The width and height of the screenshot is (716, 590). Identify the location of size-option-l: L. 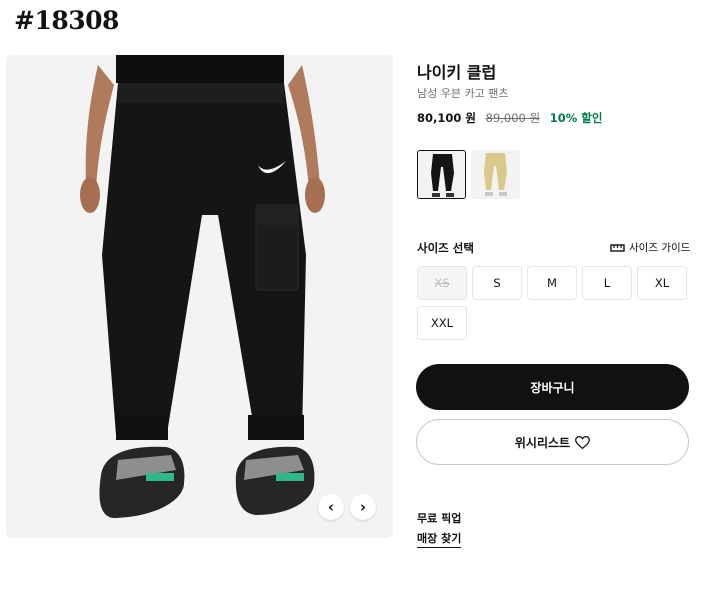
(607, 283).